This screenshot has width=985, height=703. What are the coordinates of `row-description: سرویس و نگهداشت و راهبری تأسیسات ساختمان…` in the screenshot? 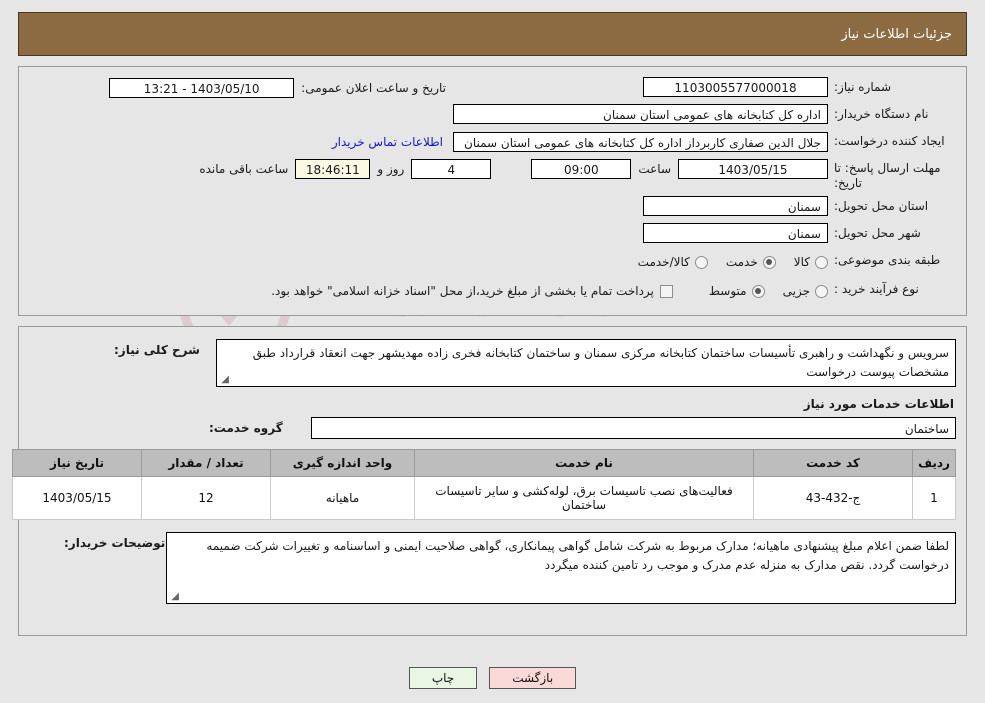 It's located at (492, 363).